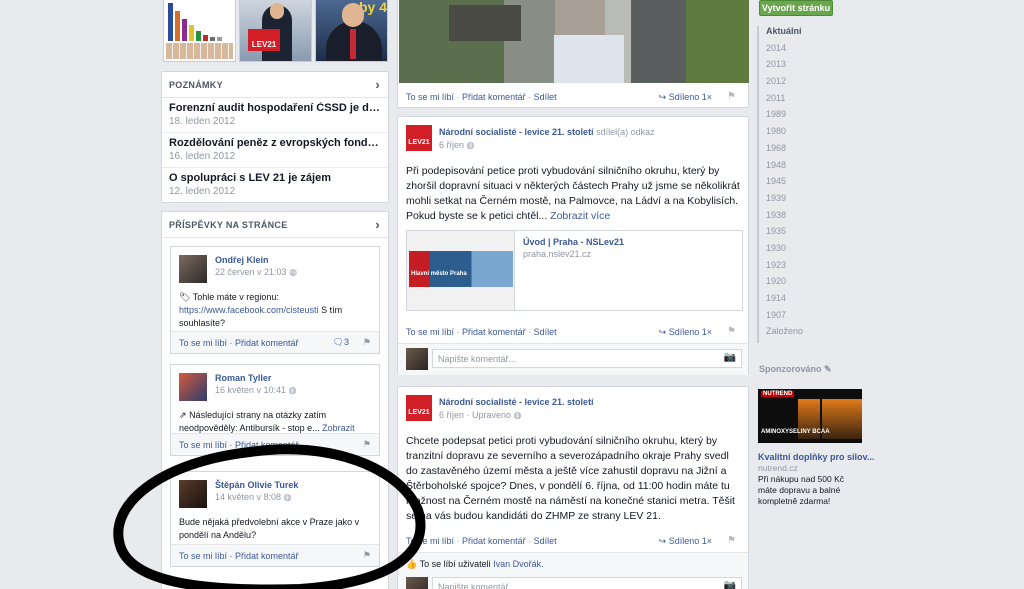 The width and height of the screenshot is (1024, 589). Describe the element at coordinates (804, 268) in the screenshot. I see `year-item: 1923` at that location.